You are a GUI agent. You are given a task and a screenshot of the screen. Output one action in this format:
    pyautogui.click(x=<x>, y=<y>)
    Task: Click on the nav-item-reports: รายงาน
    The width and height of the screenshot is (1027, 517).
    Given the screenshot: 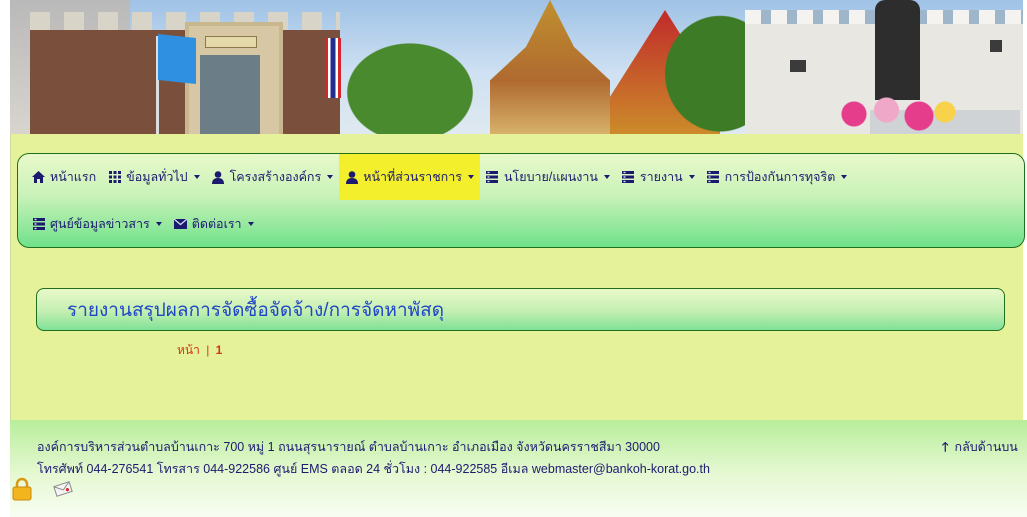 What is the action you would take?
    pyautogui.click(x=658, y=177)
    